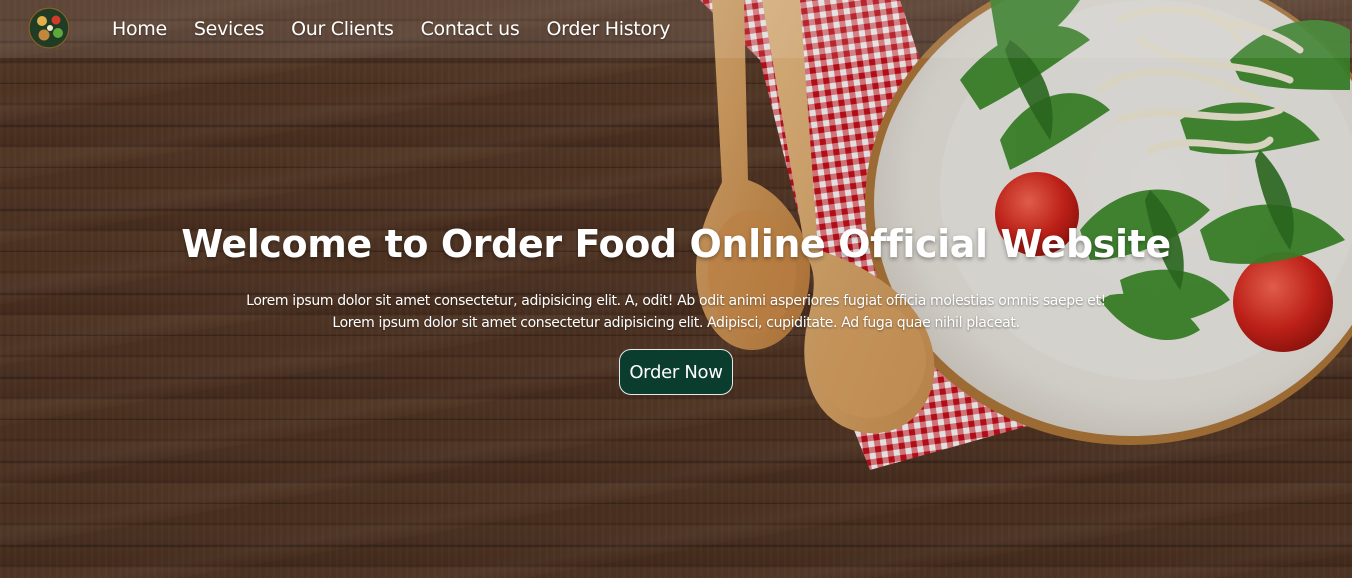 Image resolution: width=1352 pixels, height=578 pixels. What do you see at coordinates (676, 372) in the screenshot?
I see `order-now-button: Order Now` at bounding box center [676, 372].